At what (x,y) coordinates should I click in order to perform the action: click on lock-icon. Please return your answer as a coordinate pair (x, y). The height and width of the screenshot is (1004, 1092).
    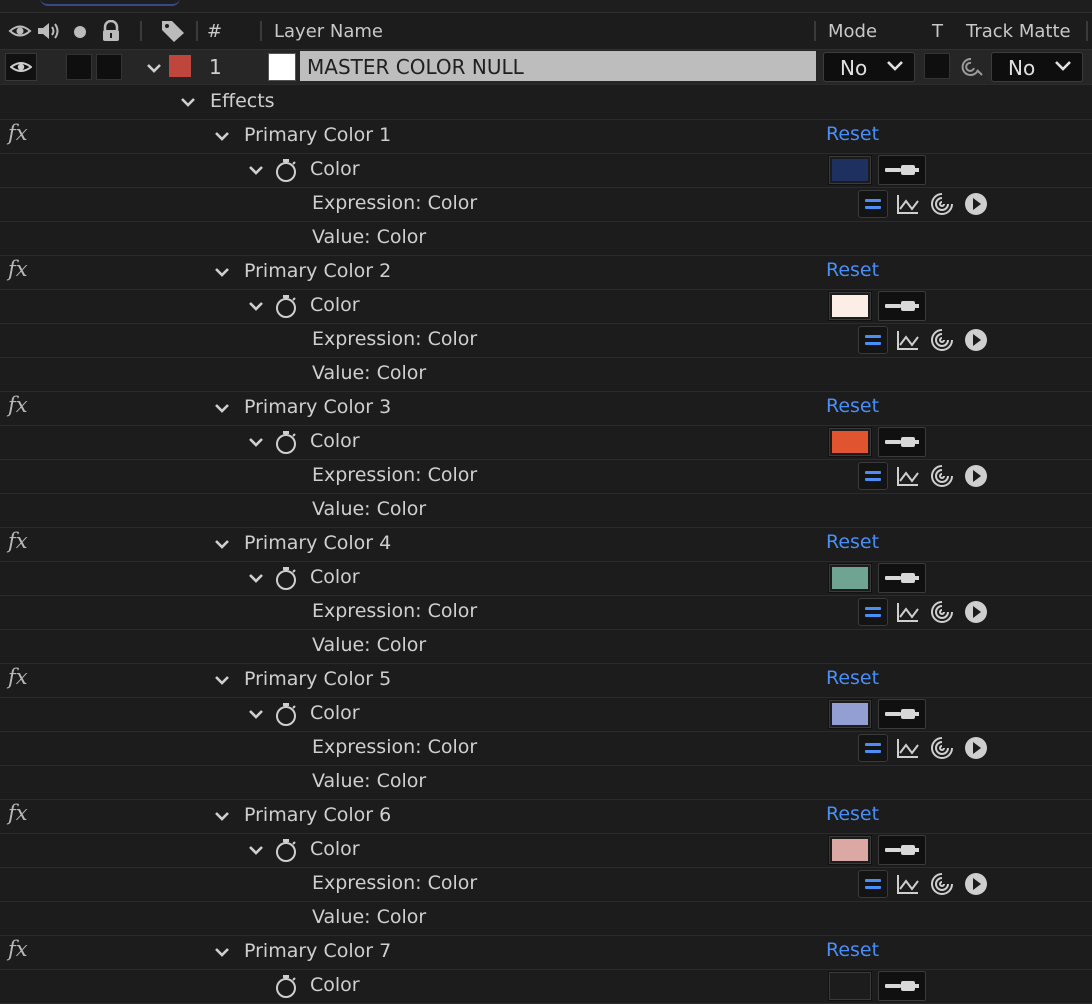
    Looking at the image, I should click on (111, 31).